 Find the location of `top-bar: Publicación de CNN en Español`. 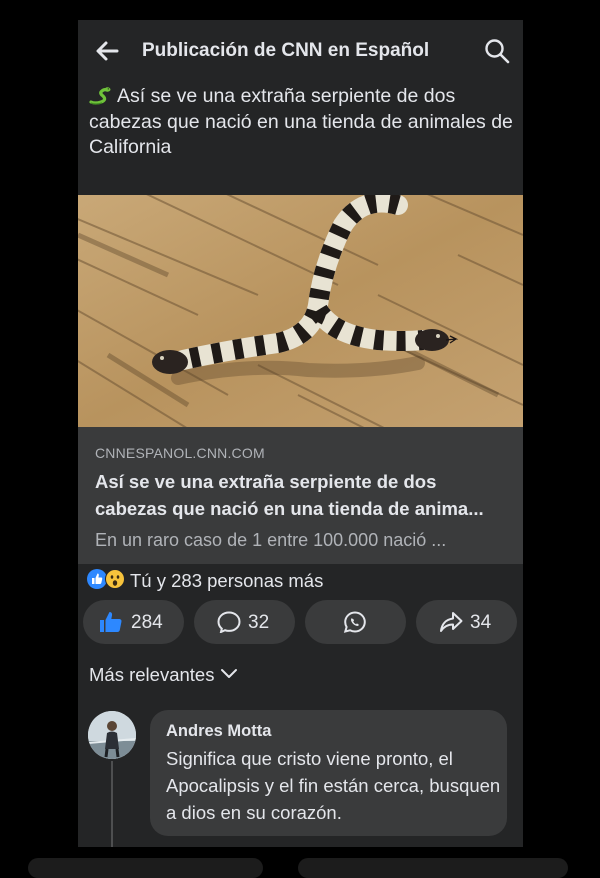

top-bar: Publicación de CNN en Español is located at coordinates (300, 51).